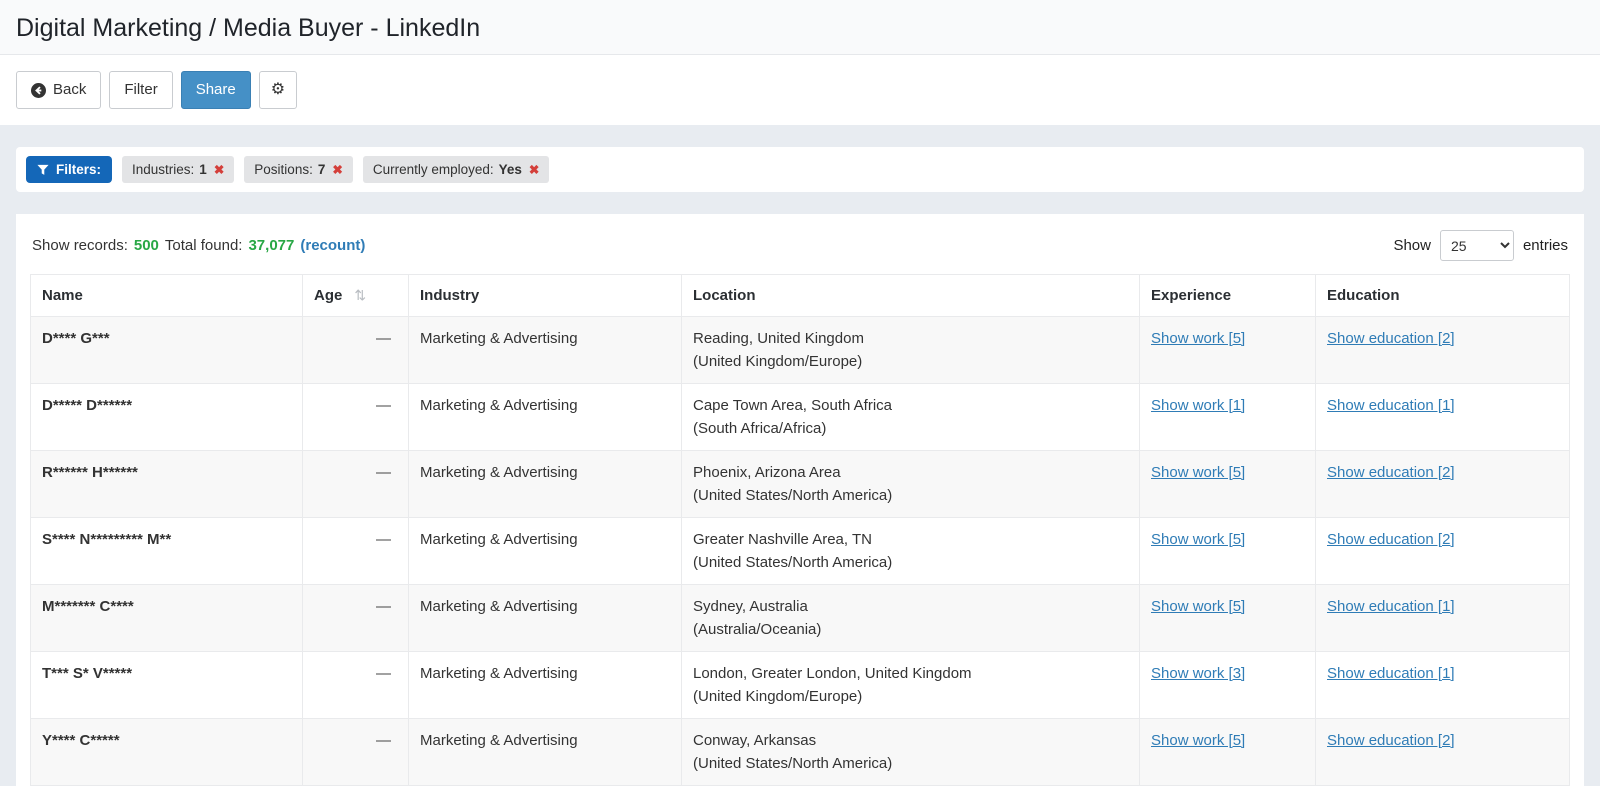  What do you see at coordinates (510, 169) in the screenshot?
I see `filter-chip-value: Yes` at bounding box center [510, 169].